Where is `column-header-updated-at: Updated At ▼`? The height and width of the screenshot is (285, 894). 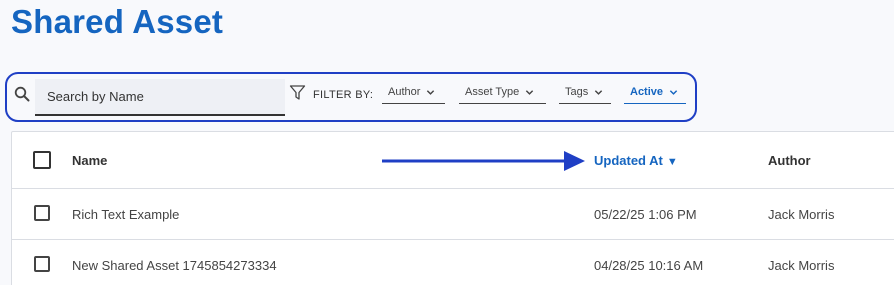 column-header-updated-at: Updated At ▼ is located at coordinates (636, 160).